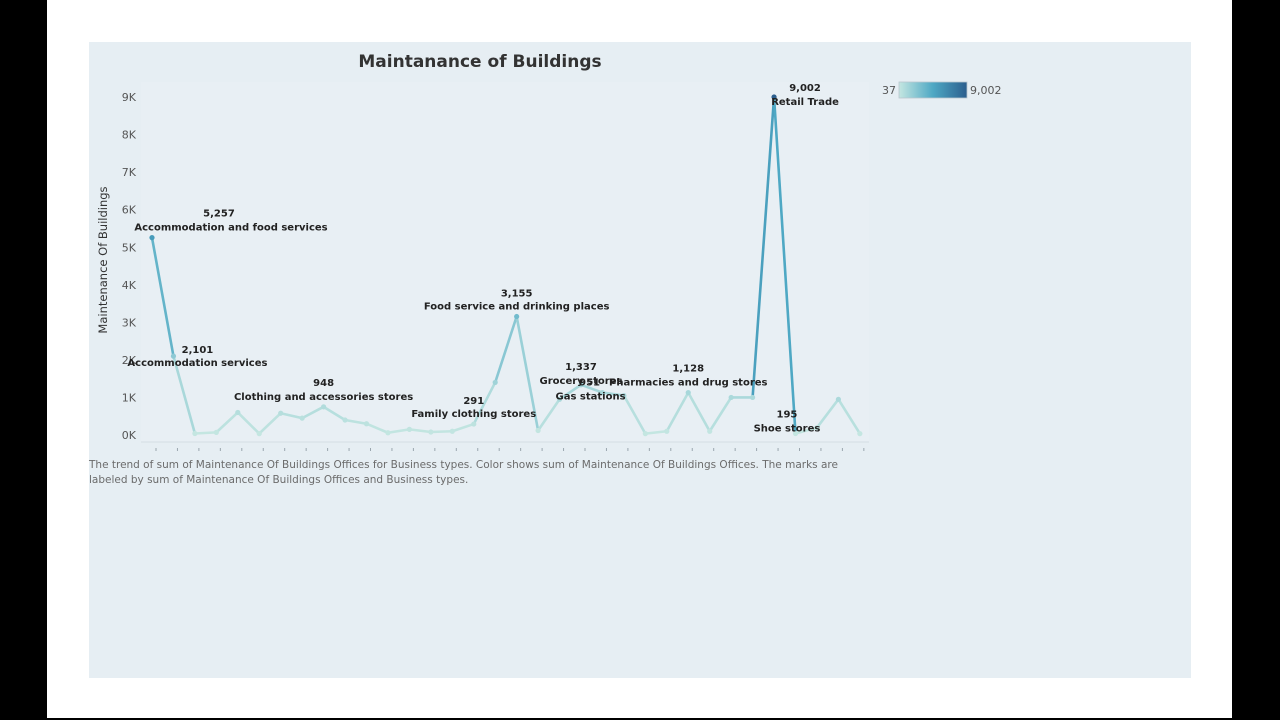 This screenshot has height=720, width=1280. Describe the element at coordinates (787, 429) in the screenshot. I see `point-category-label: Shoe stores` at that location.